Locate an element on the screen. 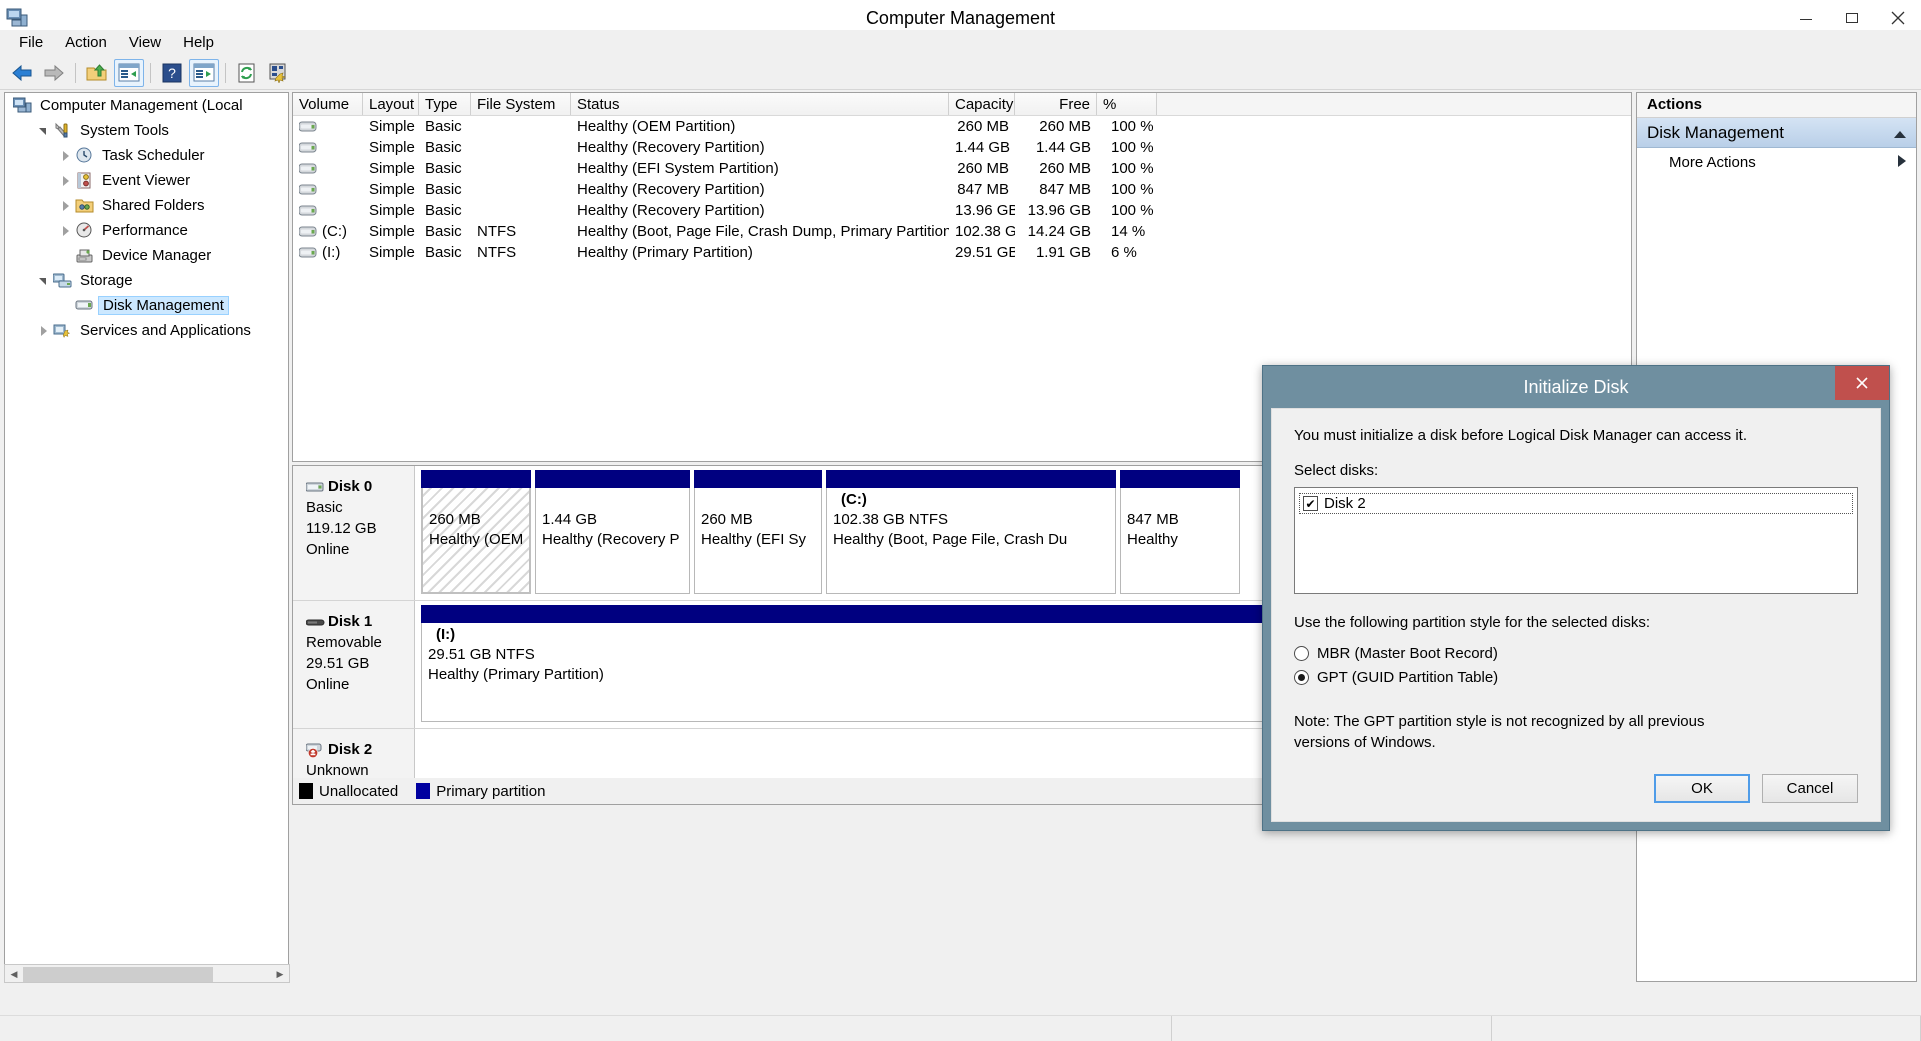 Image resolution: width=1921 pixels, height=1041 pixels. scroll-left-icon: ◀ is located at coordinates (14, 974).